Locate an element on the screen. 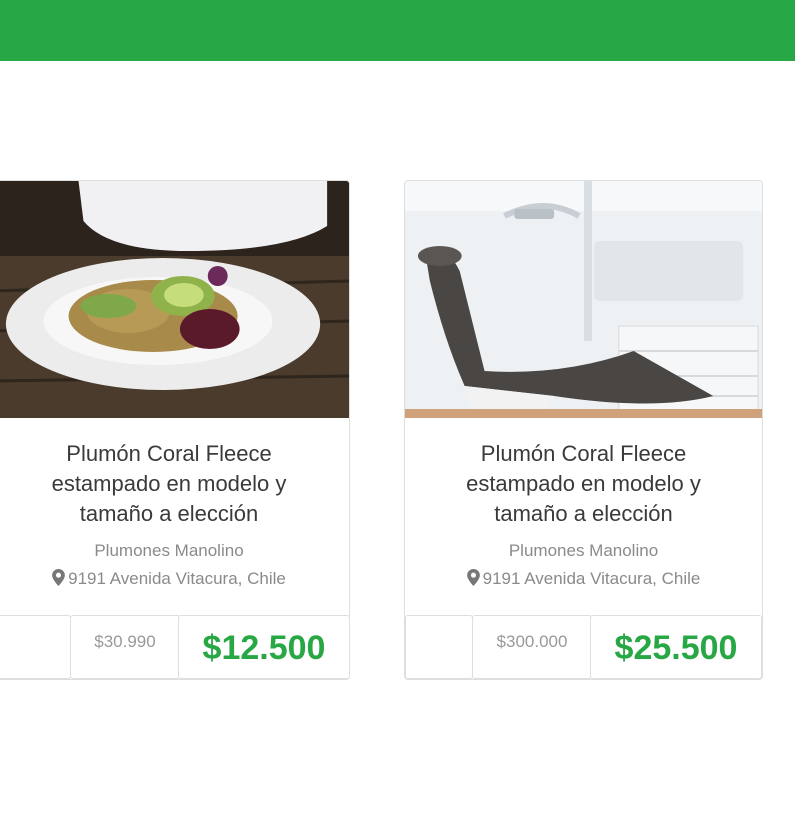 The height and width of the screenshot is (815, 795). price-bar: $30.990 $12.500 is located at coordinates (174, 647).